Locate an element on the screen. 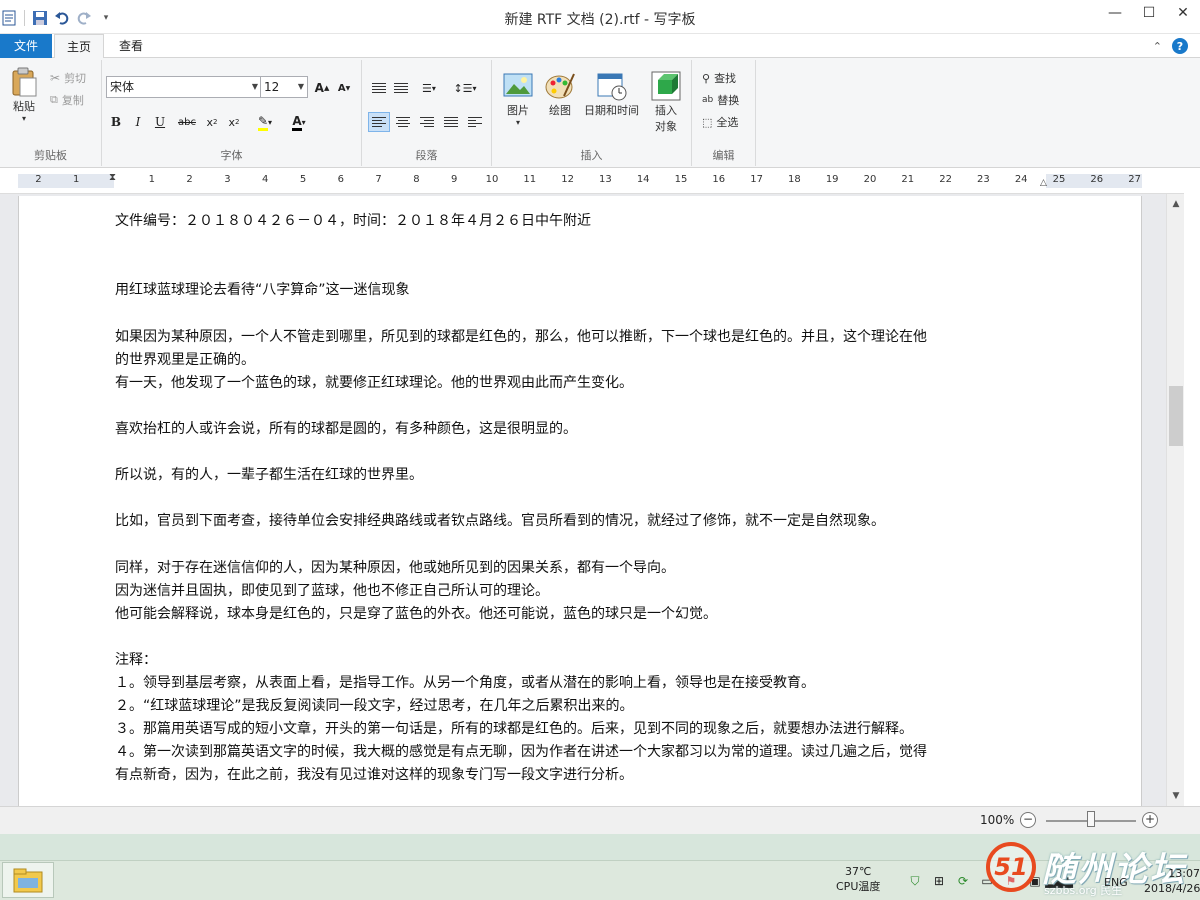  align-left-icon is located at coordinates (379, 122).